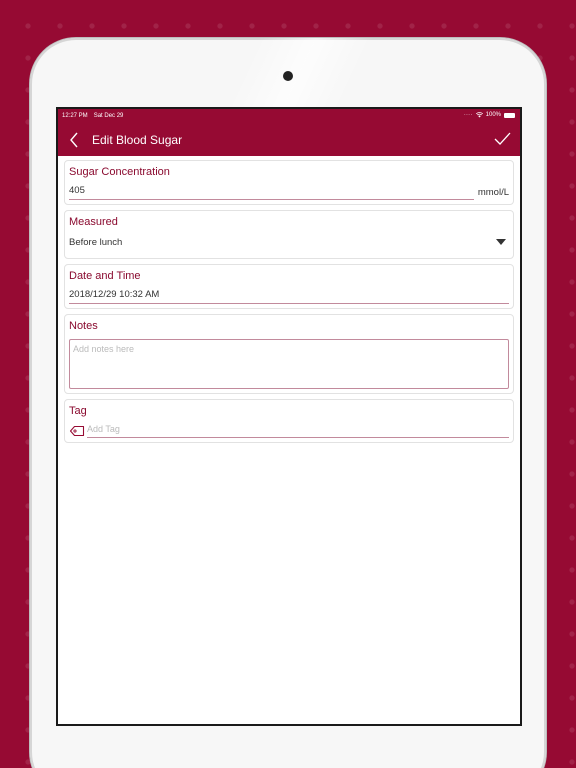 The image size is (576, 768). What do you see at coordinates (105, 276) in the screenshot?
I see `date-time-label: Date and Time` at bounding box center [105, 276].